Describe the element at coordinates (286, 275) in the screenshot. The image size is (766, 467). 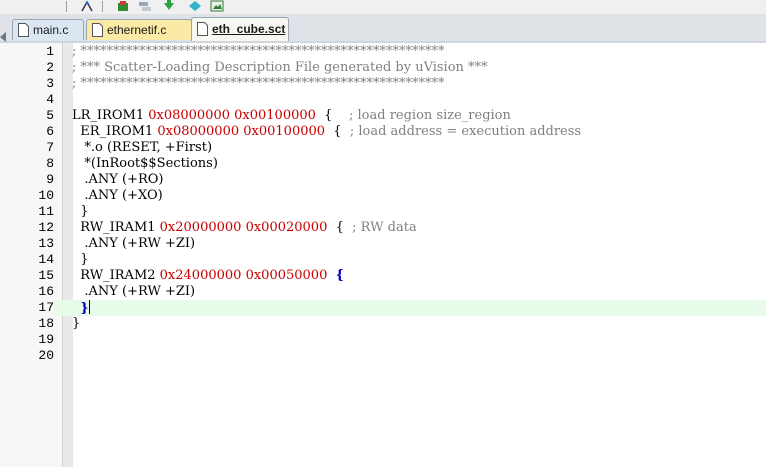
I see `hex-literal: 0x00050000` at that location.